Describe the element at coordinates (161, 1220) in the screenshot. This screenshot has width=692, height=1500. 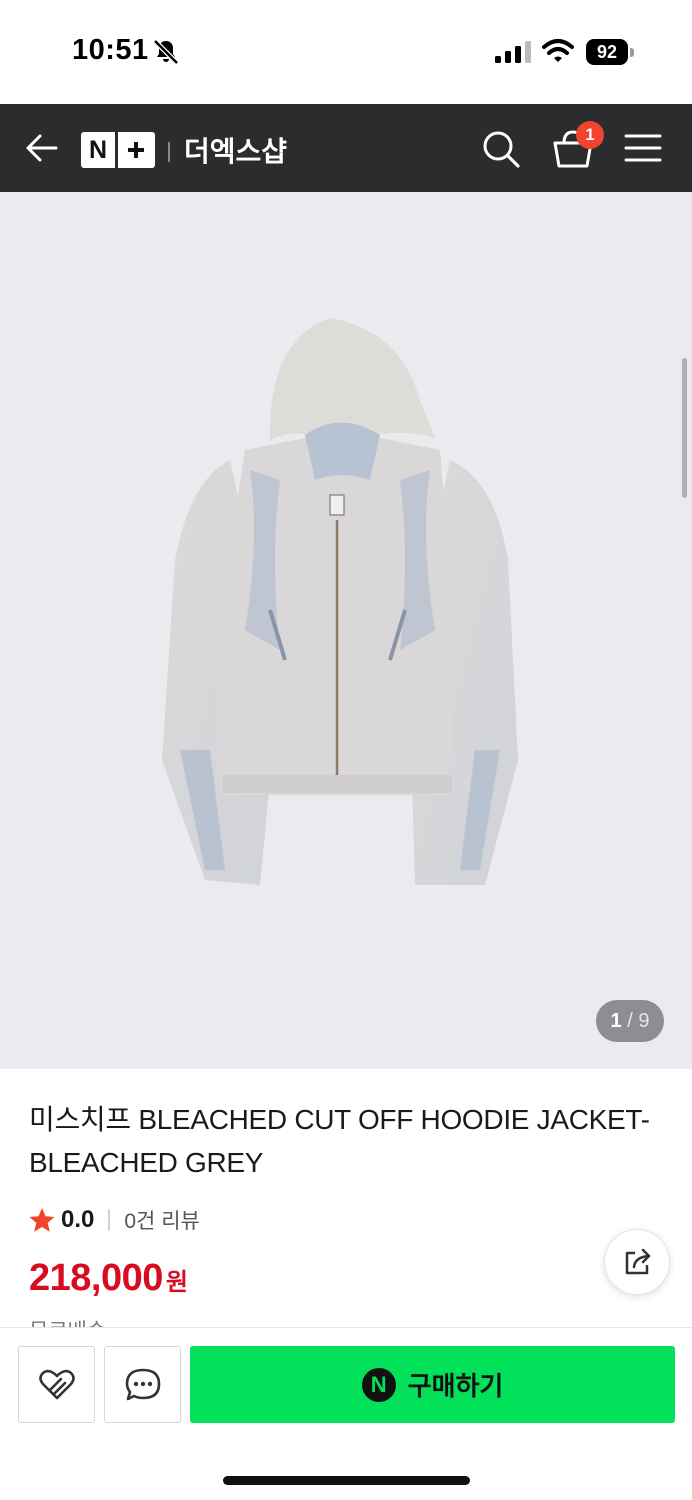
I see `review-count: 0건 리뷰` at that location.